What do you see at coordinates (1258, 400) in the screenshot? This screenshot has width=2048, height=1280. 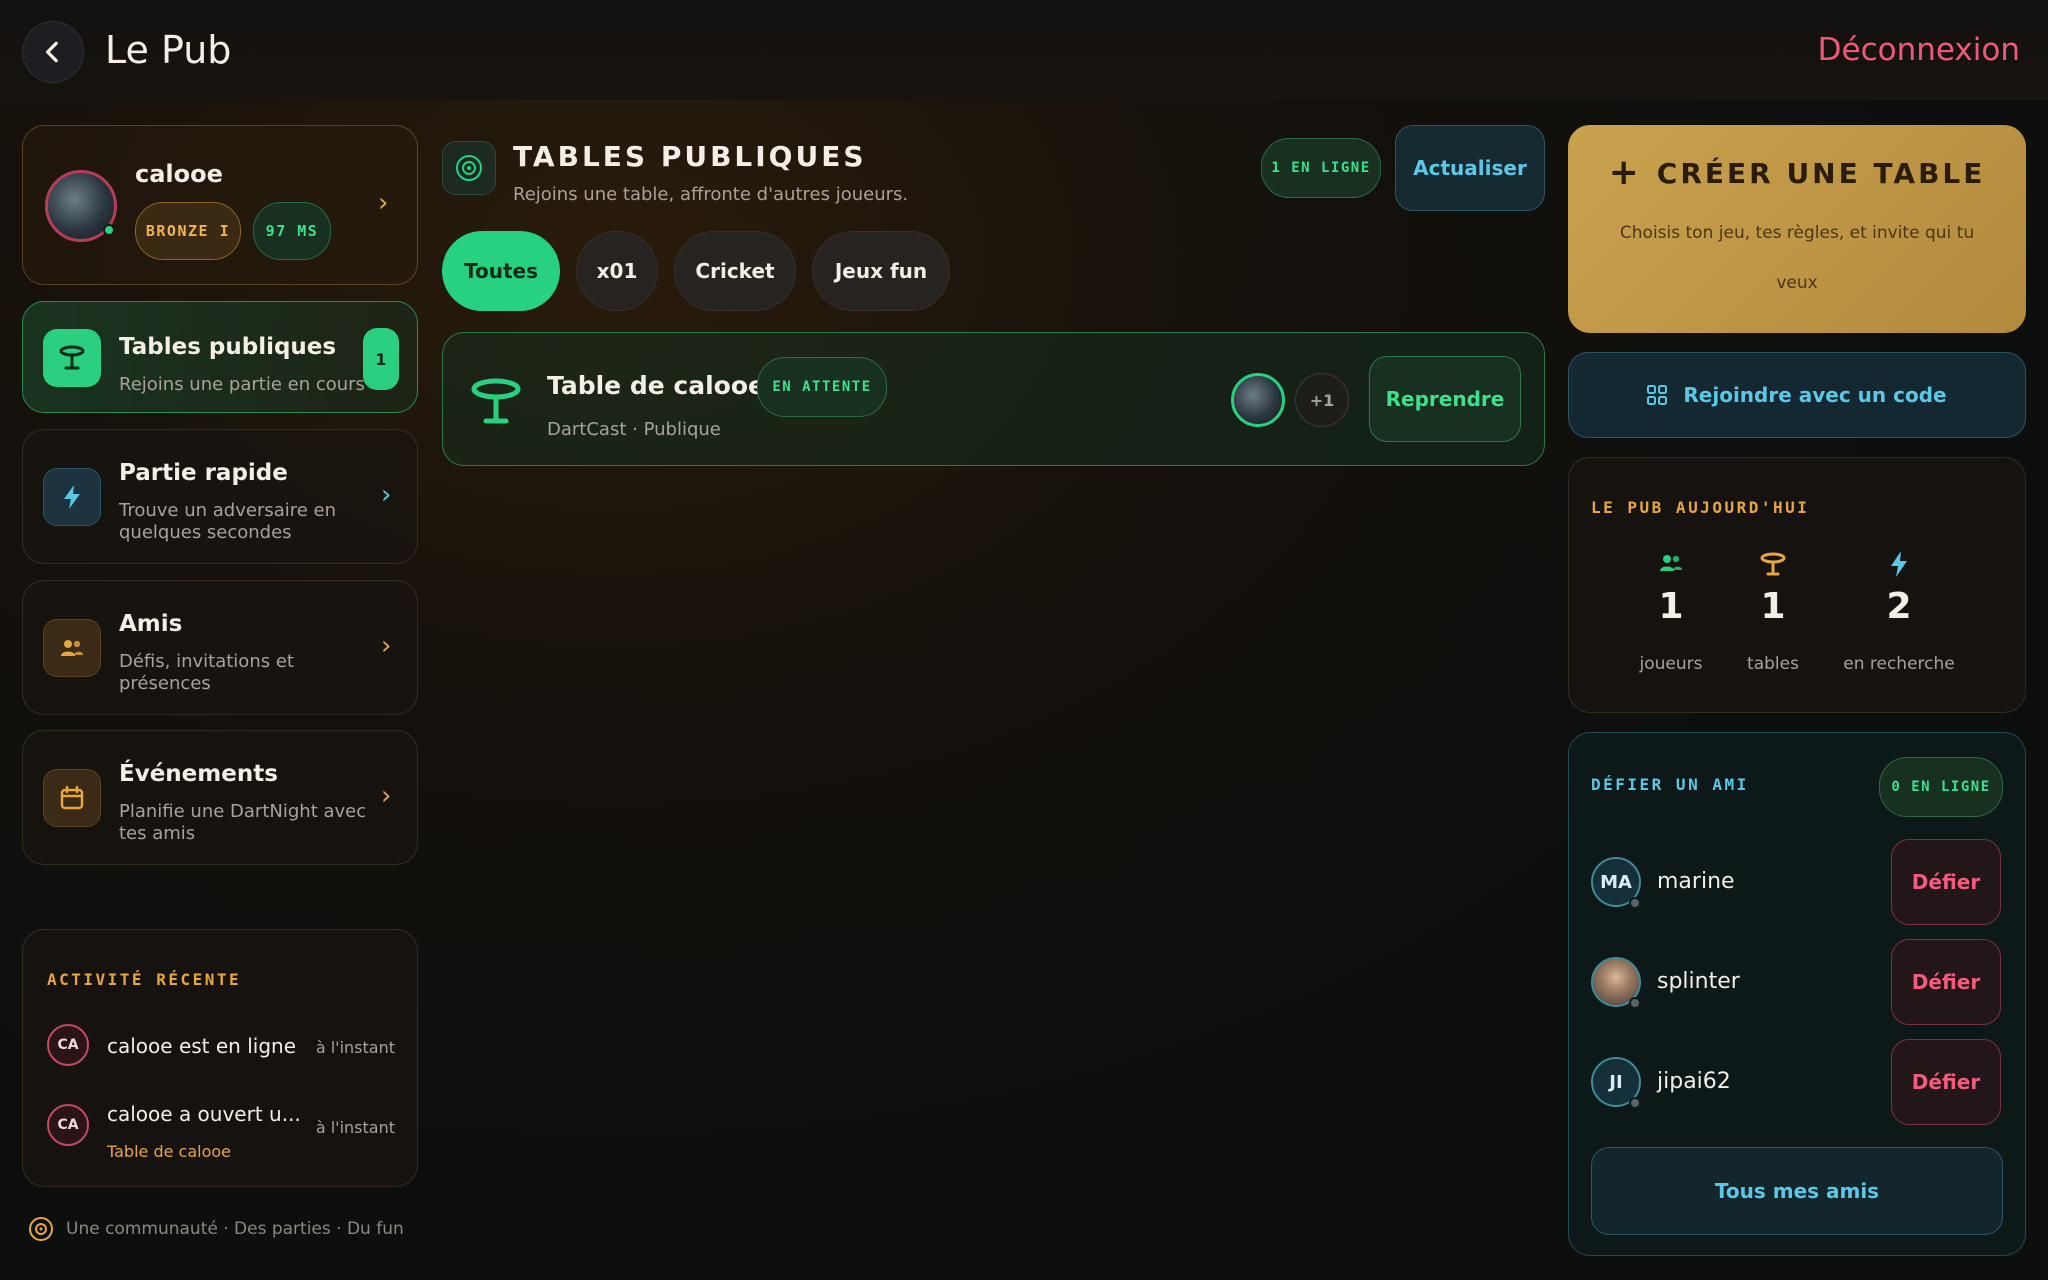 I see `player-avatar` at bounding box center [1258, 400].